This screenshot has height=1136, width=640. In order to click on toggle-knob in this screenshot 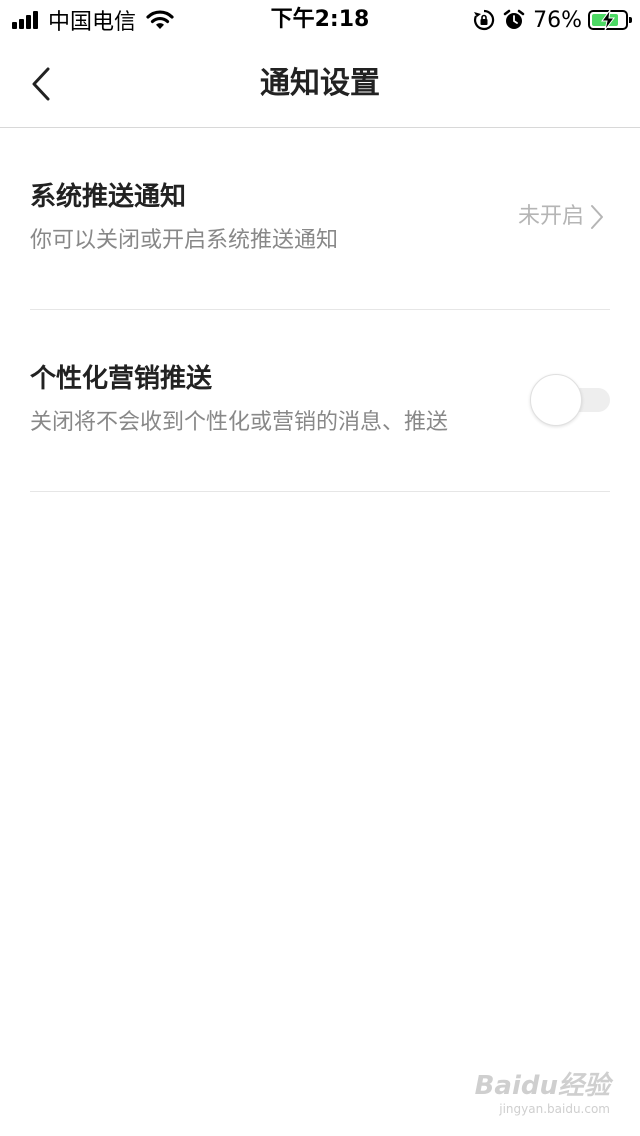, I will do `click(556, 400)`.